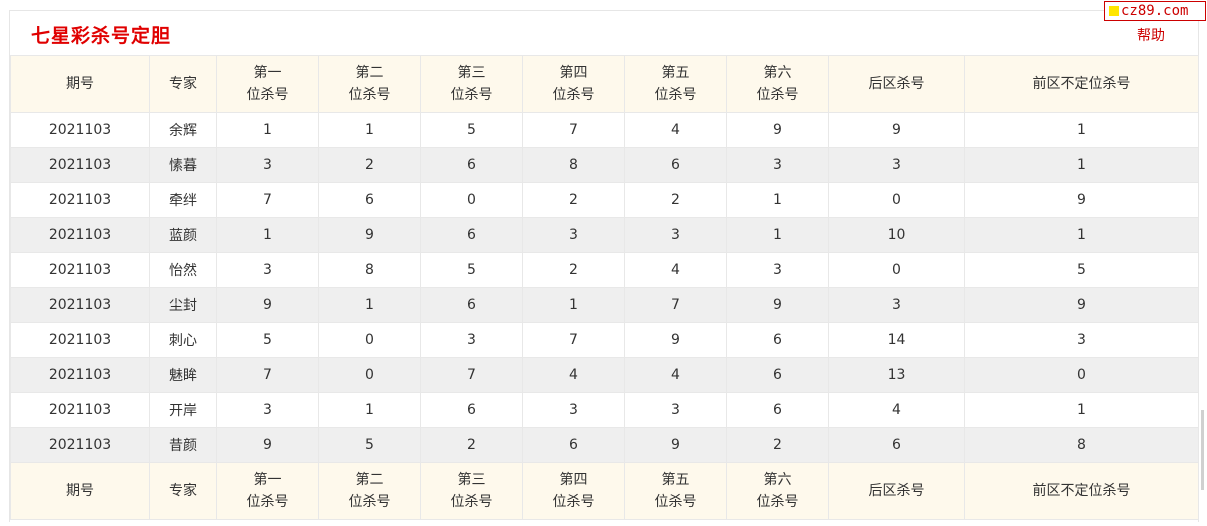 The height and width of the screenshot is (526, 1207). Describe the element at coordinates (183, 165) in the screenshot. I see `table-cell: 愫暮` at that location.